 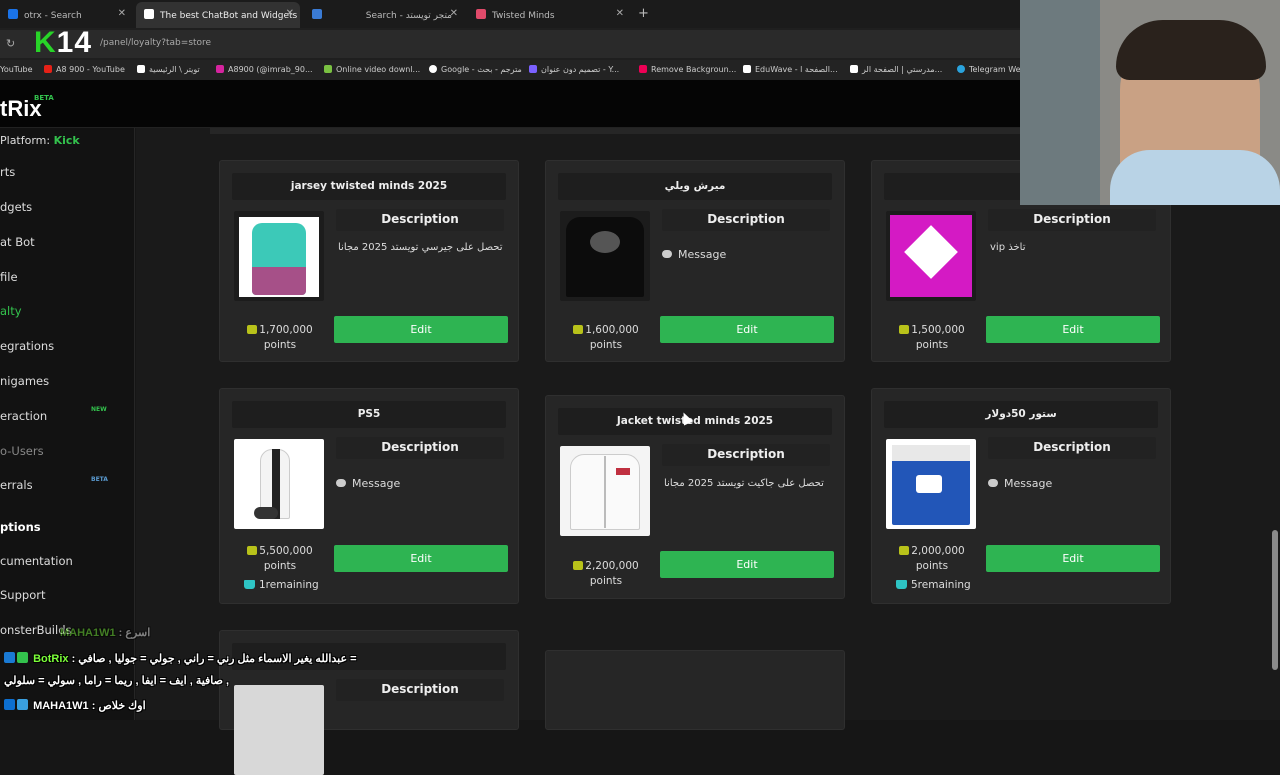 I want to click on bookmark-item: Google - مترجم - بحث, so click(x=475, y=69).